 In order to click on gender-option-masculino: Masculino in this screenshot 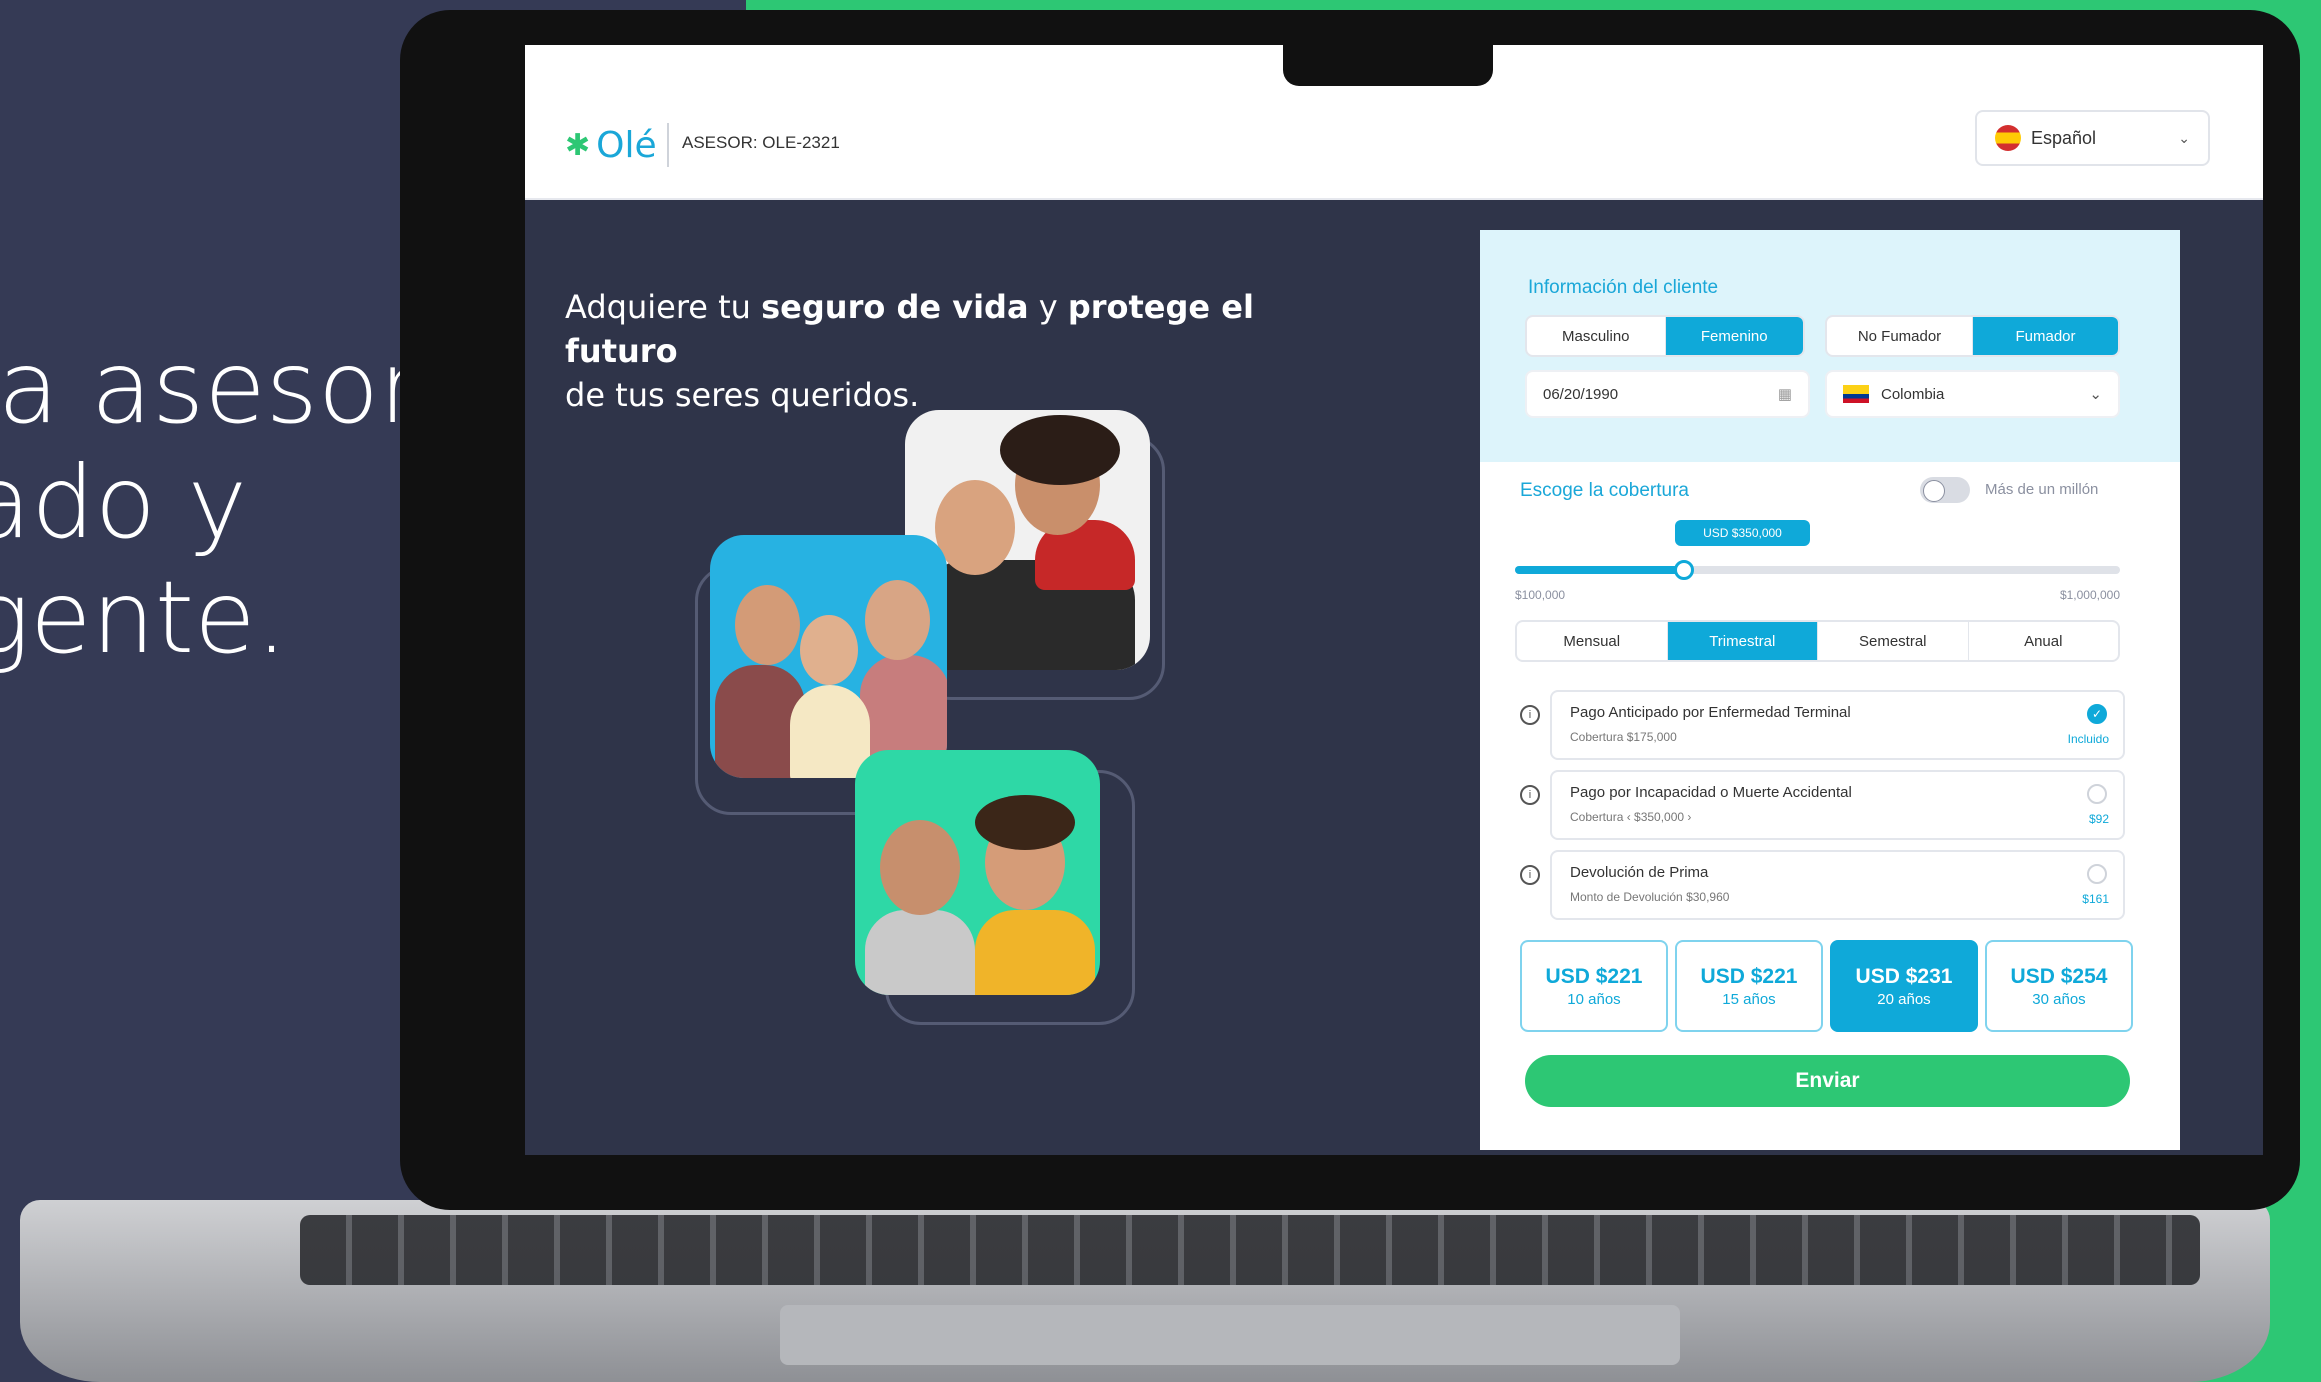, I will do `click(1596, 336)`.